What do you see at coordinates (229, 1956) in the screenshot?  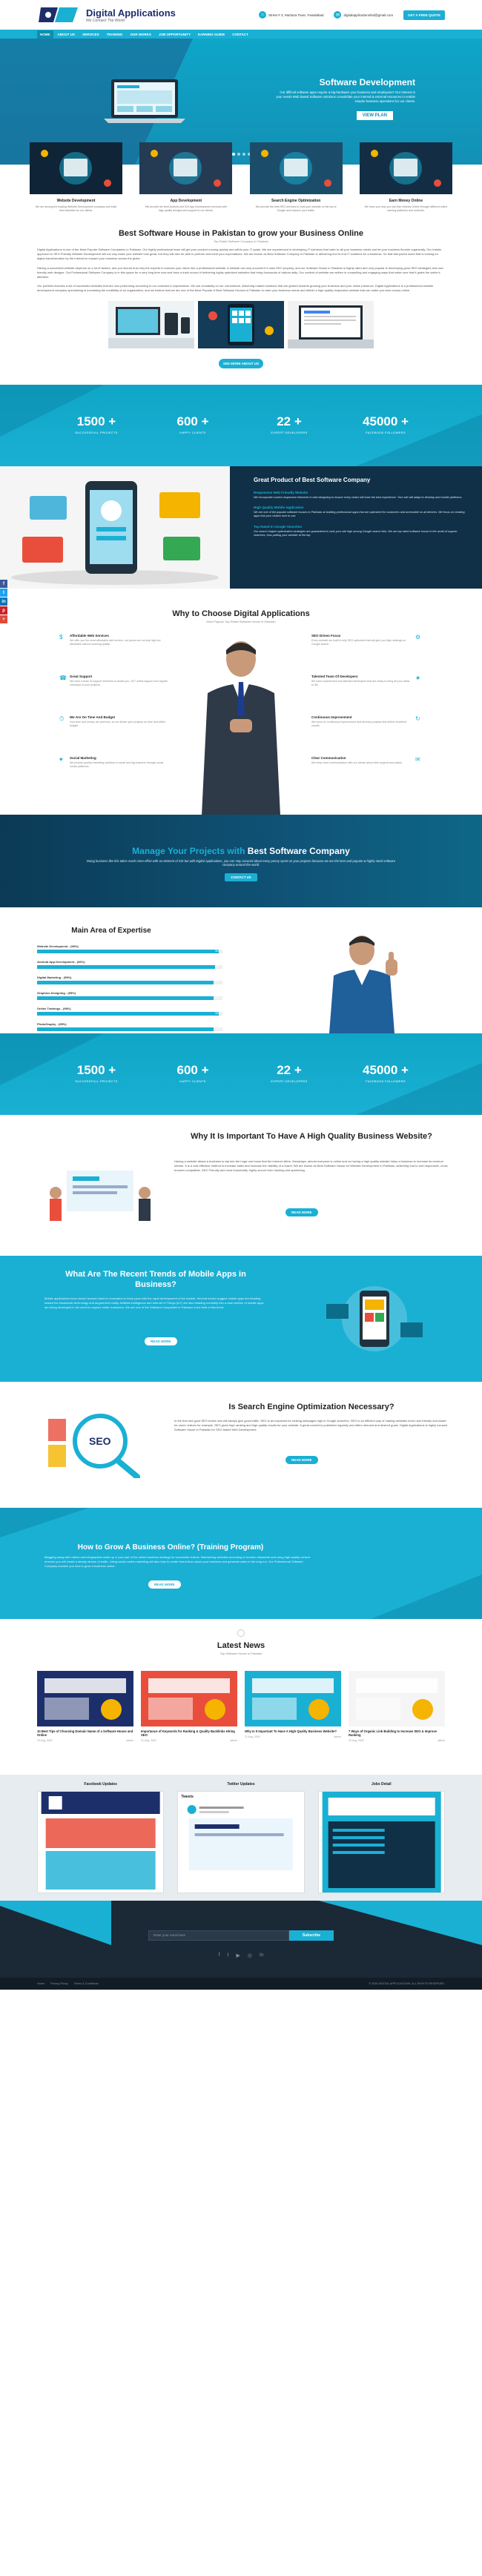 I see `twitter-icon: t` at bounding box center [229, 1956].